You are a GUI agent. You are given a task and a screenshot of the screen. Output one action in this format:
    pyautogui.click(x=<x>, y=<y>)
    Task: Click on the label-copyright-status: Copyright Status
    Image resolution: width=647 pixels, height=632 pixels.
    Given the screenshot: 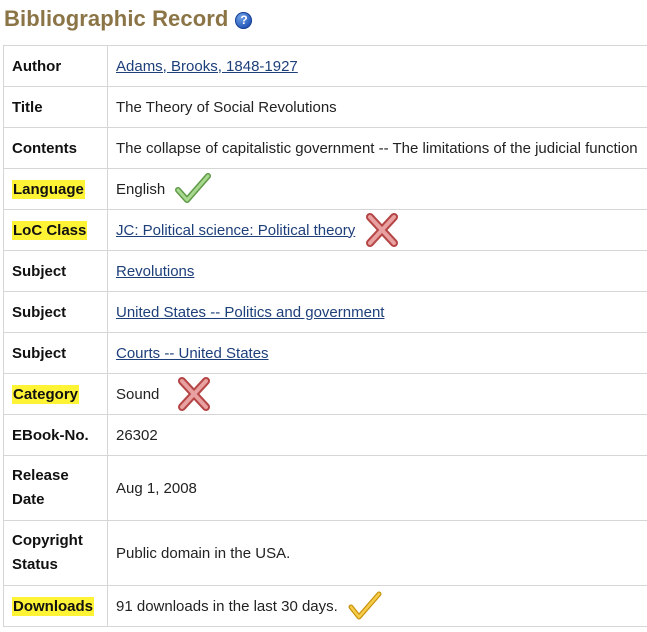 What is the action you would take?
    pyautogui.click(x=55, y=553)
    